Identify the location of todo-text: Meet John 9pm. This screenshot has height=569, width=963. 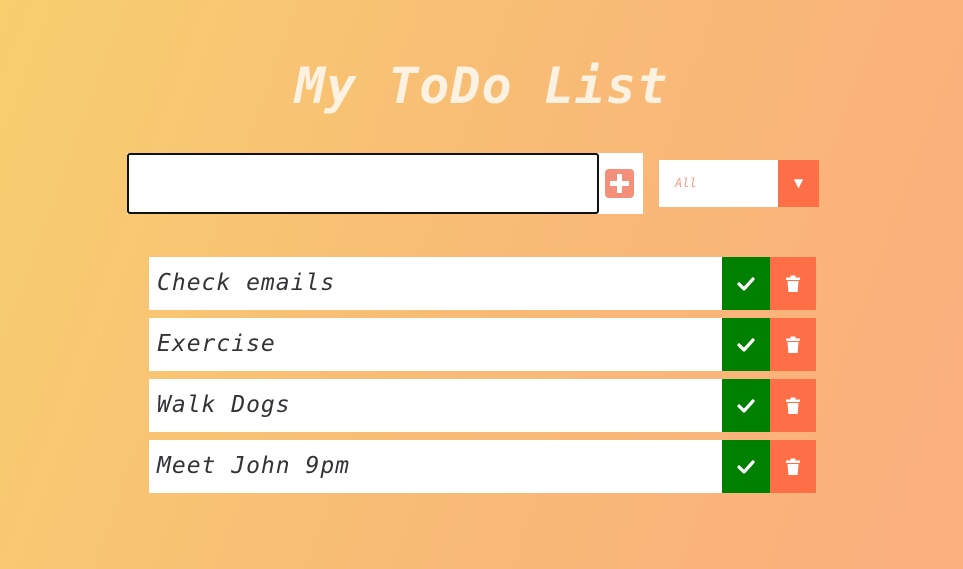
(254, 466).